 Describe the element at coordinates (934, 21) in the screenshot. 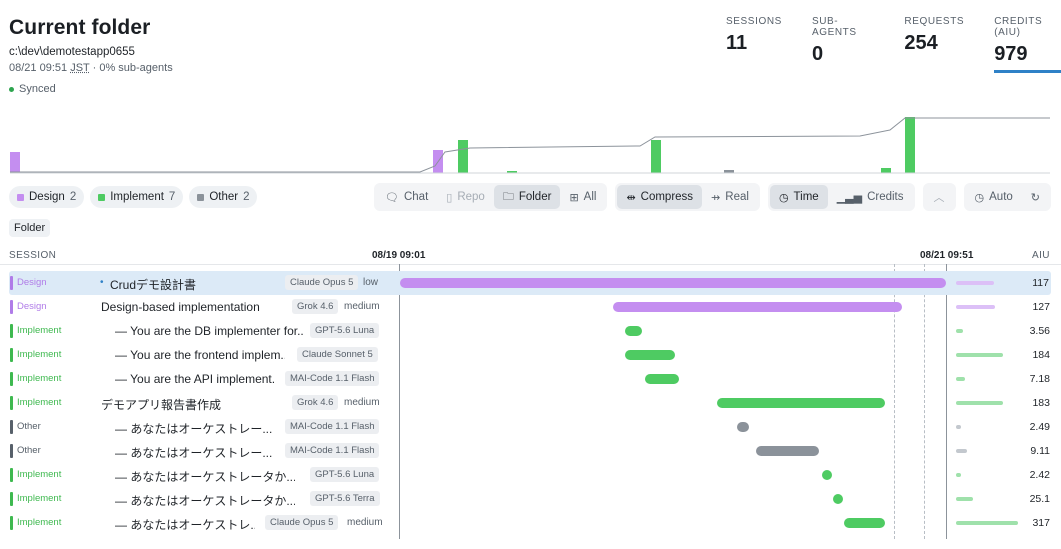

I see `stat-label: REQUESTS` at that location.